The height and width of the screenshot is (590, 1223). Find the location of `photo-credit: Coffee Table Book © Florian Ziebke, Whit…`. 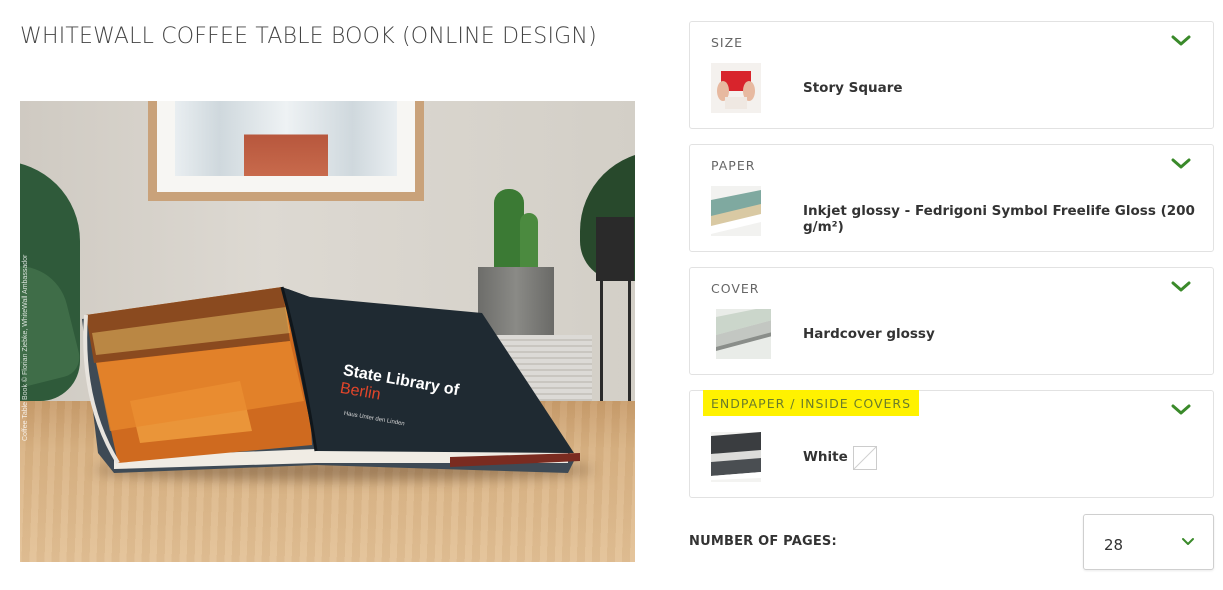

photo-credit: Coffee Table Book © Florian Ziebke, Whit… is located at coordinates (25, 347).